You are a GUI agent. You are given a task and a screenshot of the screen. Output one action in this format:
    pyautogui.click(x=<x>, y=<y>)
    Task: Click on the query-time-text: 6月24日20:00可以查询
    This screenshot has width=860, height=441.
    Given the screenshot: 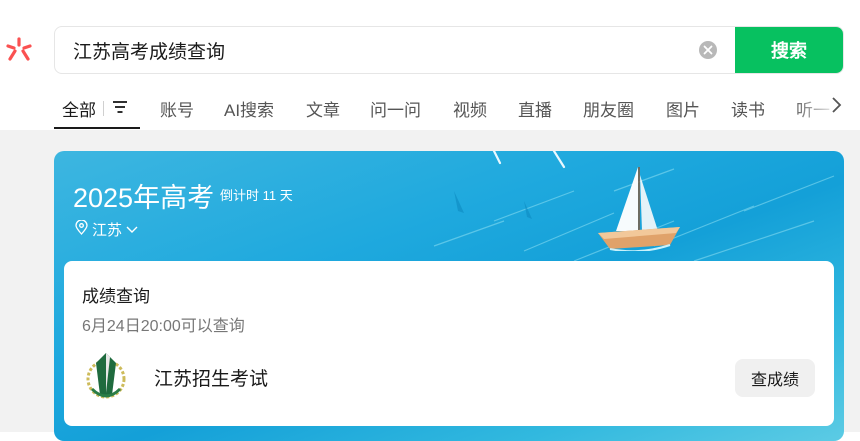 What is the action you would take?
    pyautogui.click(x=163, y=326)
    